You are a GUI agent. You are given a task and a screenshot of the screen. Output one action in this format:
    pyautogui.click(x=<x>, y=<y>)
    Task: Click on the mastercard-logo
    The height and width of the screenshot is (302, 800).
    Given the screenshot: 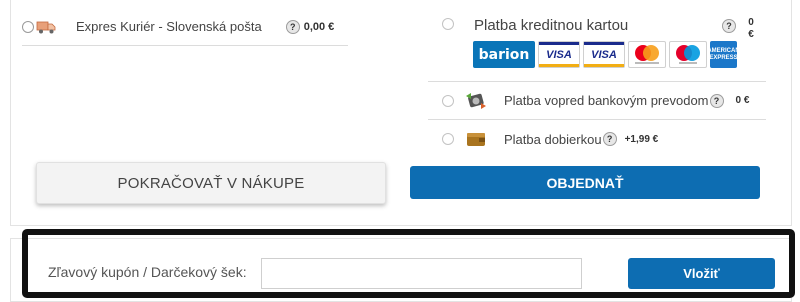 What is the action you would take?
    pyautogui.click(x=647, y=54)
    